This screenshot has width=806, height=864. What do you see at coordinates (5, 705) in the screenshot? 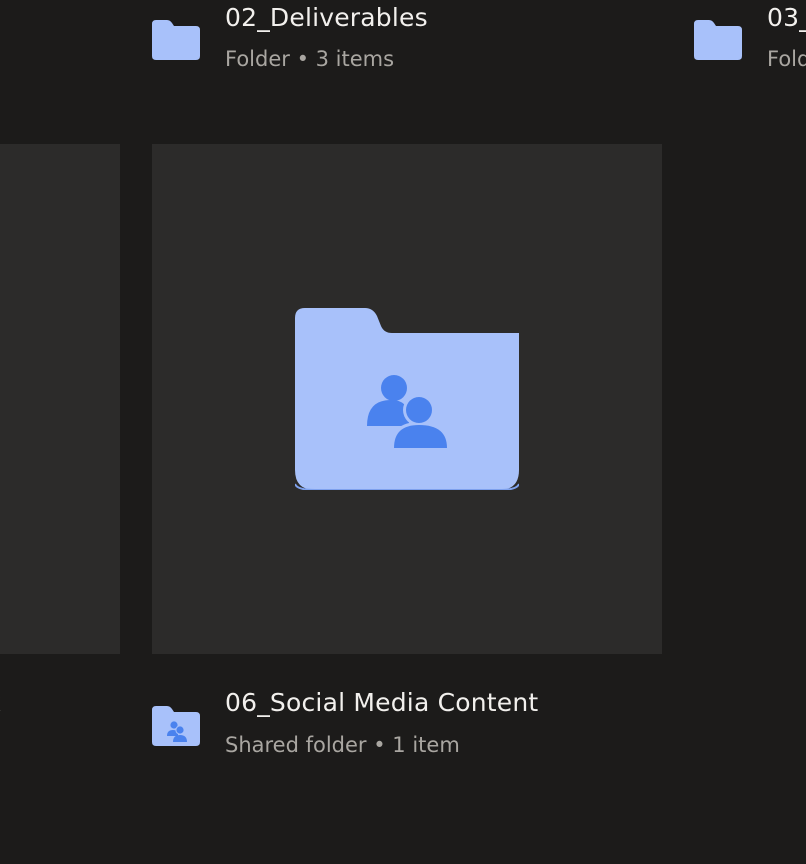
I see `folder-name-fragment: k` at bounding box center [5, 705].